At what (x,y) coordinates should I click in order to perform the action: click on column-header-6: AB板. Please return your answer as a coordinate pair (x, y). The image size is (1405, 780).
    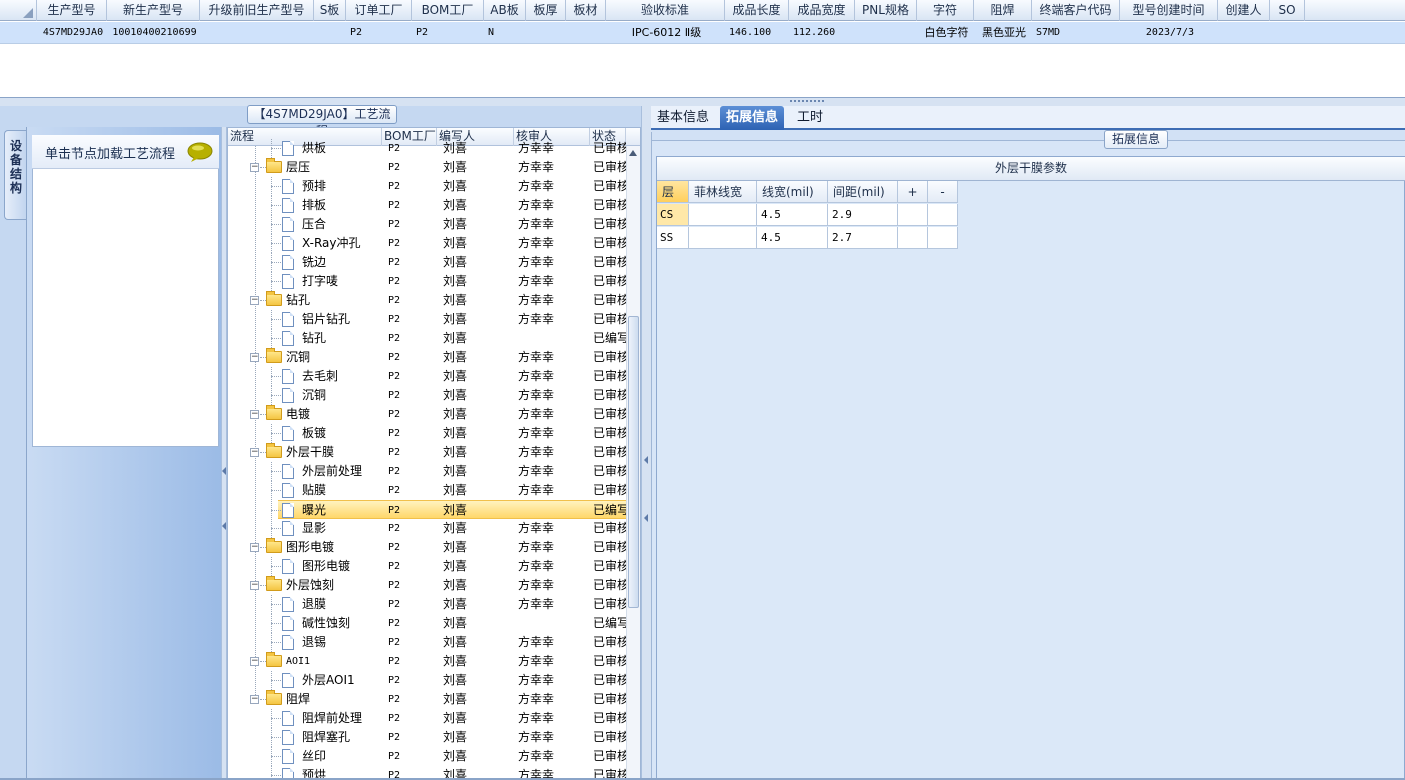
    Looking at the image, I should click on (505, 10).